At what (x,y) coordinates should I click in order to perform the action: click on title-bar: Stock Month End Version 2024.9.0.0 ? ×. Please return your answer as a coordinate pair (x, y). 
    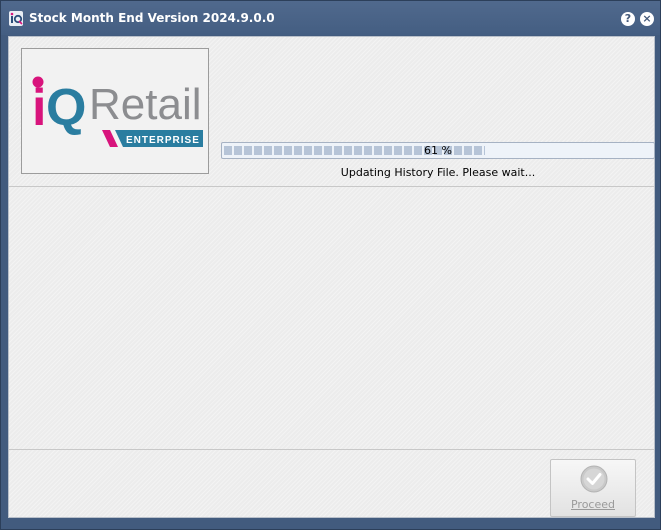
    Looking at the image, I should click on (330, 18).